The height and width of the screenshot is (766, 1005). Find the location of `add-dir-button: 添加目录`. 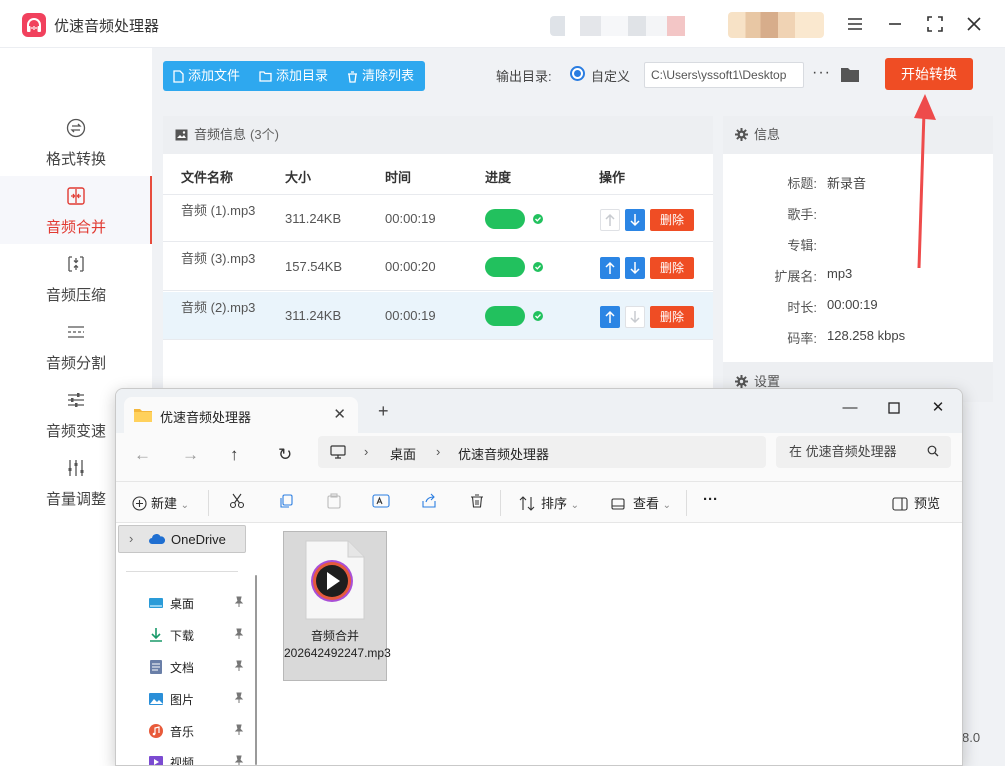

add-dir-button: 添加目录 is located at coordinates (293, 76).